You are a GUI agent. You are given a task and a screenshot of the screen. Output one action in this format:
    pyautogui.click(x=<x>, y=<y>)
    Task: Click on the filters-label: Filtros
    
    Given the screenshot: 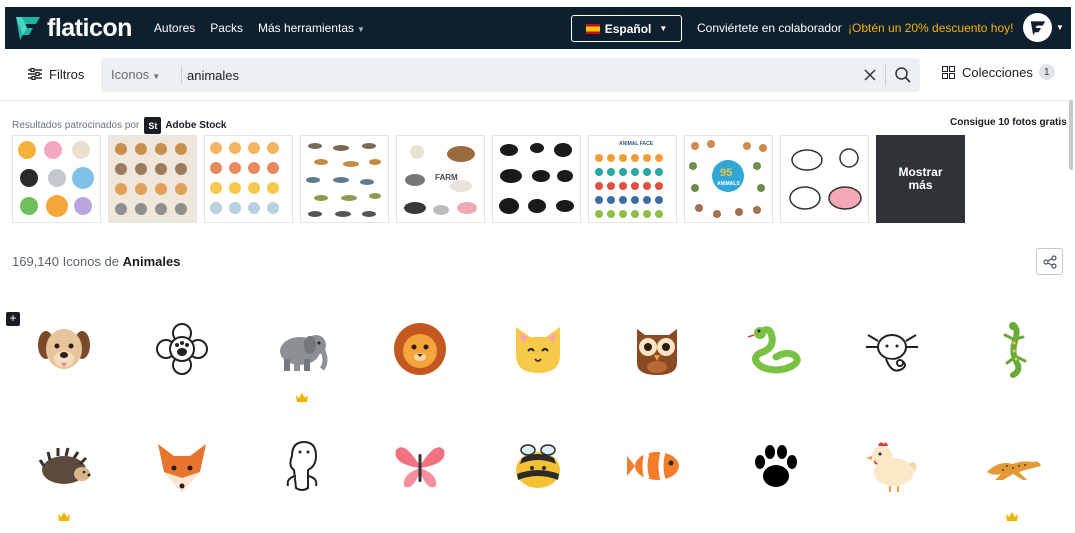 What is the action you would take?
    pyautogui.click(x=67, y=74)
    